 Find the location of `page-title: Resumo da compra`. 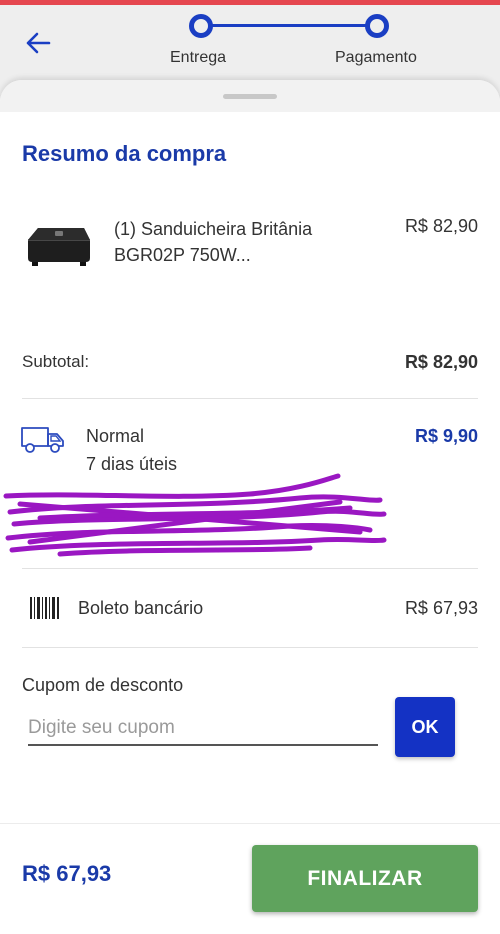

page-title: Resumo da compra is located at coordinates (124, 153).